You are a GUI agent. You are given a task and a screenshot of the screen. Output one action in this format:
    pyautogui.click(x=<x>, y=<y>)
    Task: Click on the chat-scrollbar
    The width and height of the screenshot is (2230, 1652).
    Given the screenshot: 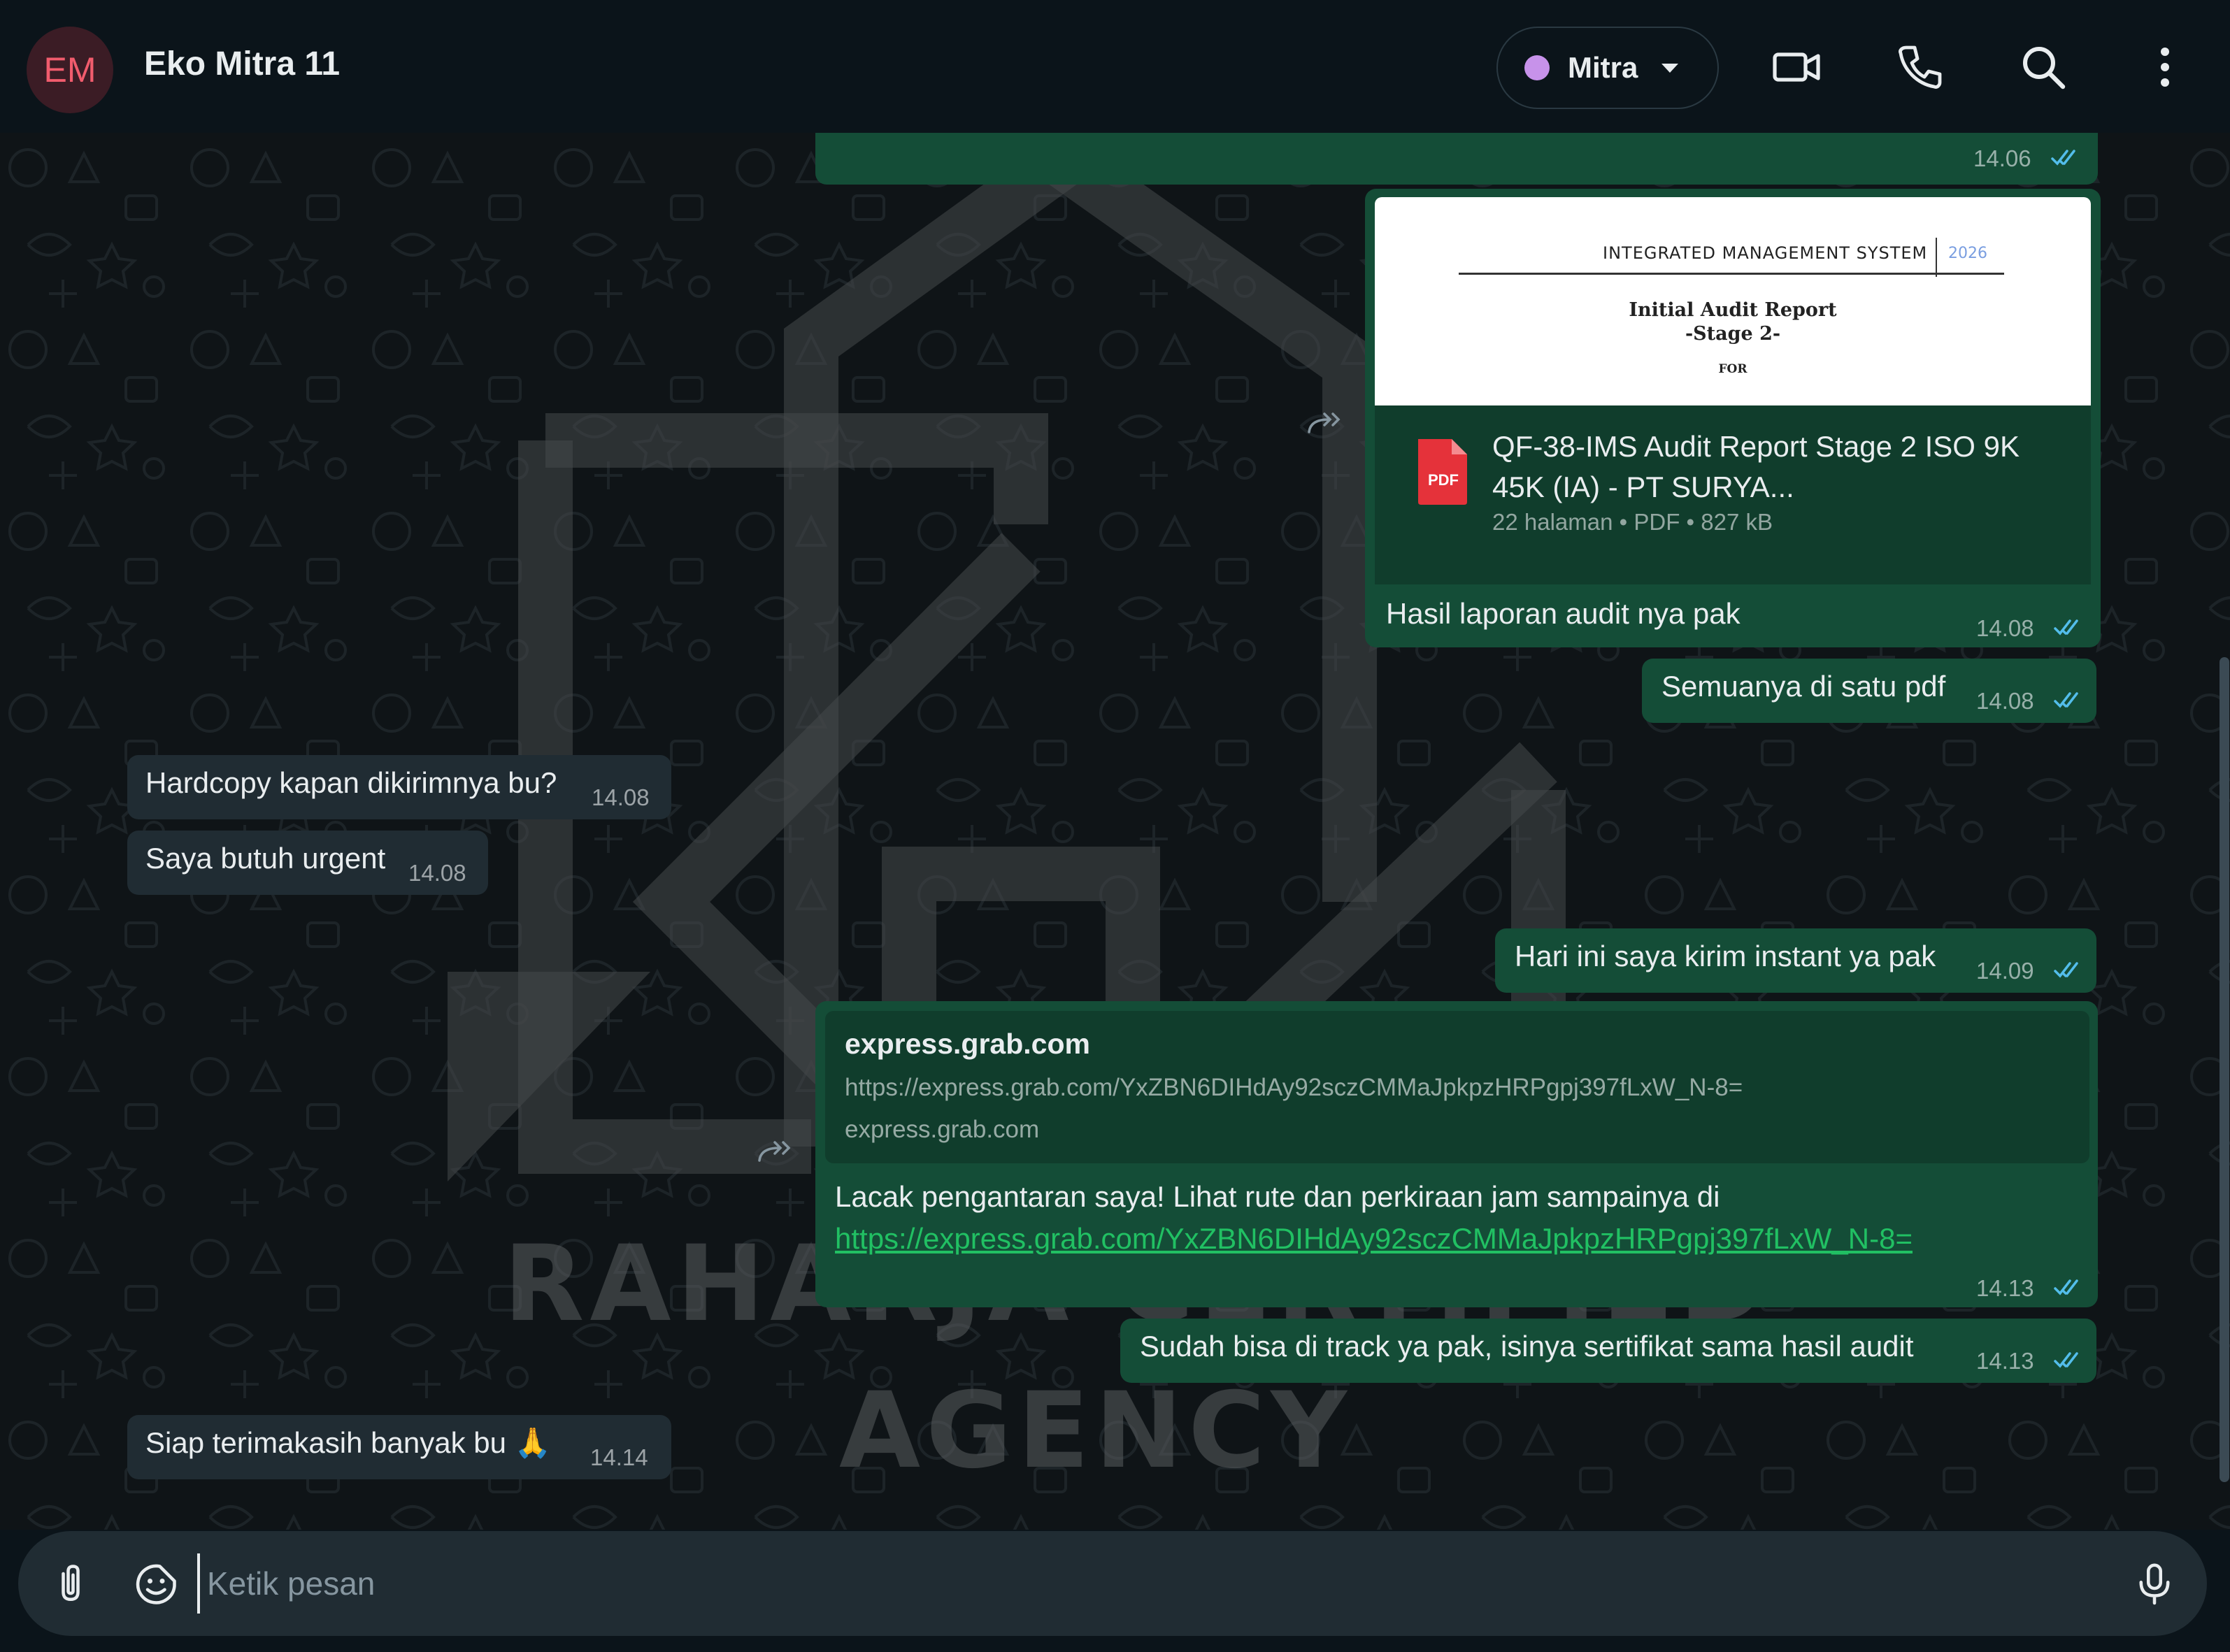 What is the action you would take?
    pyautogui.click(x=2224, y=1069)
    